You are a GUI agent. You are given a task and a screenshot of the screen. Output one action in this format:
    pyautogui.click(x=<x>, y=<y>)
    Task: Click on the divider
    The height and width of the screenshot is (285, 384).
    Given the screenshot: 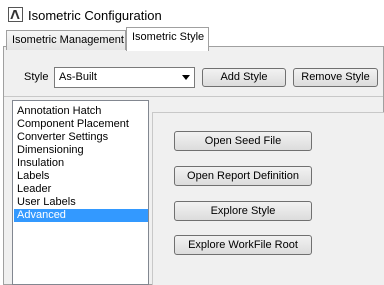 What is the action you would take?
    pyautogui.click(x=193, y=96)
    